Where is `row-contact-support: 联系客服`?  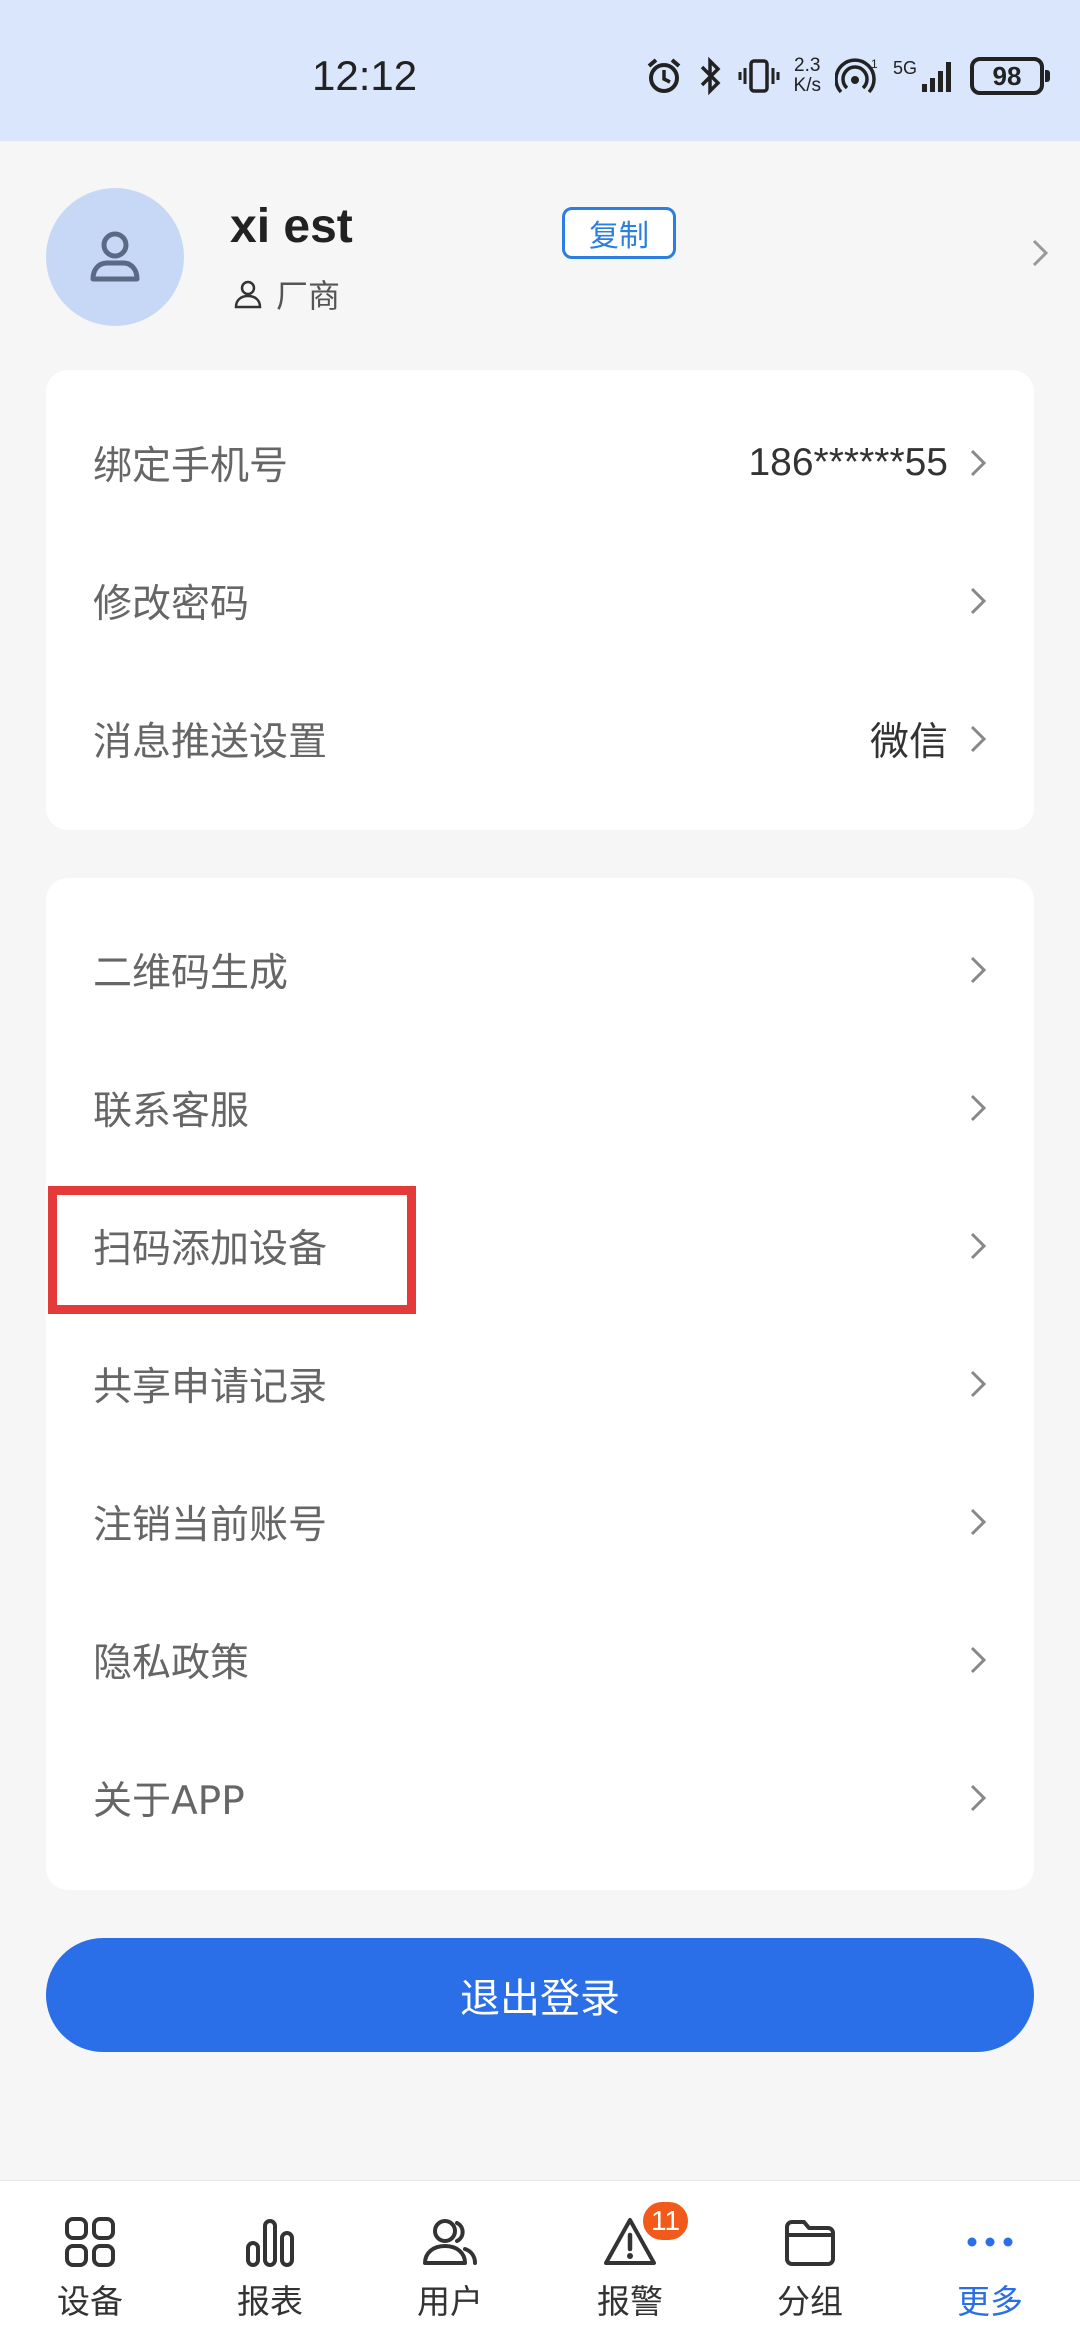
row-contact-support: 联系客服 is located at coordinates (540, 1108).